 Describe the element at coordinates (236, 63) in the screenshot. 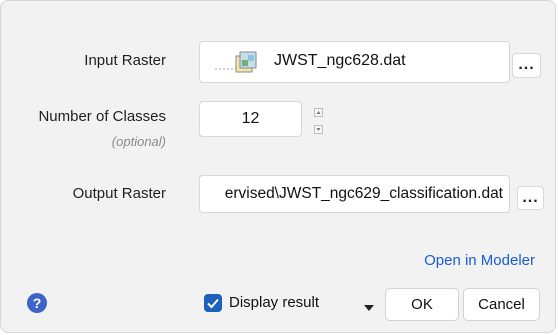

I see `raster-file-icon` at that location.